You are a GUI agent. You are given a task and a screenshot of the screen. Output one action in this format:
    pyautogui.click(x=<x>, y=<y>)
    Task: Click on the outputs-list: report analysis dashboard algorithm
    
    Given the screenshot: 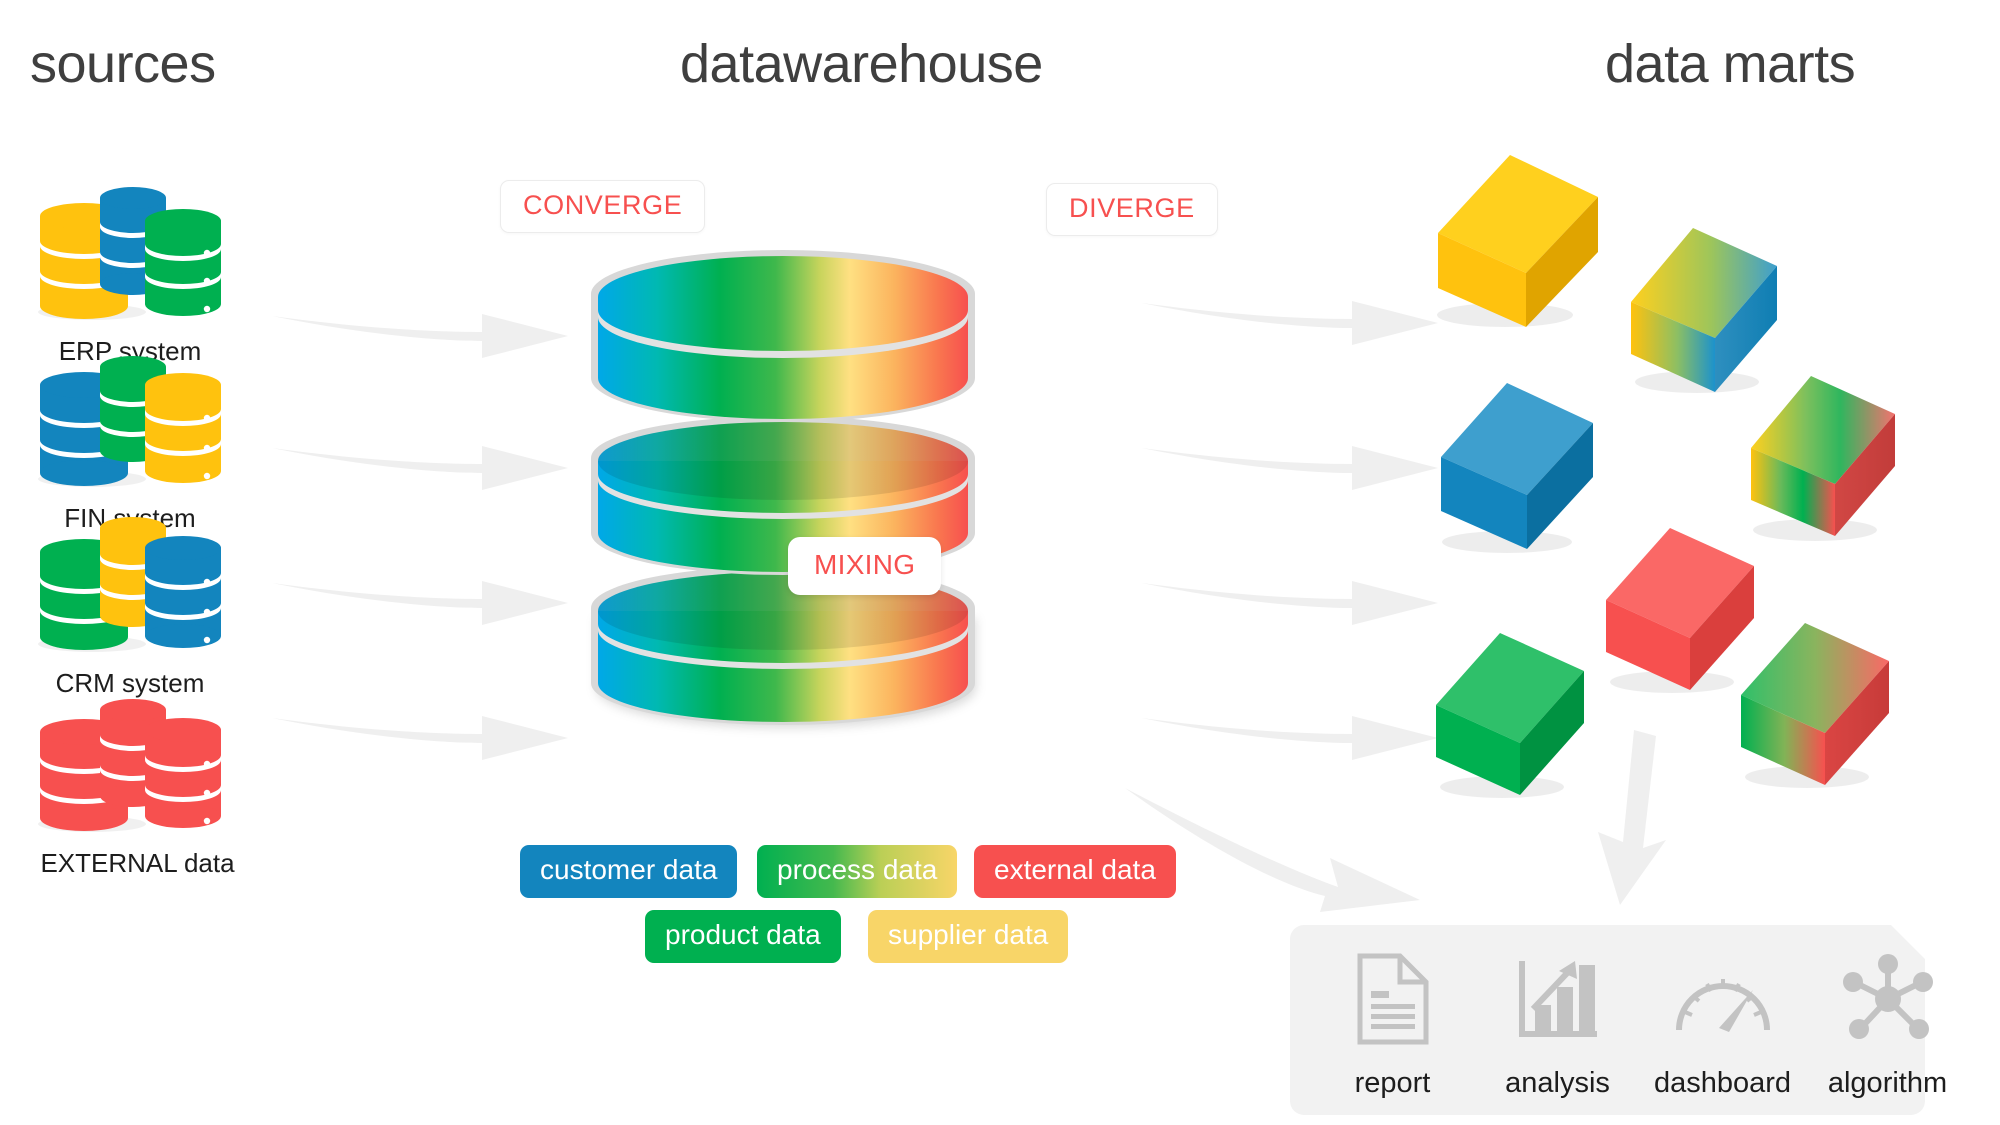 What is the action you would take?
    pyautogui.click(x=1640, y=1022)
    